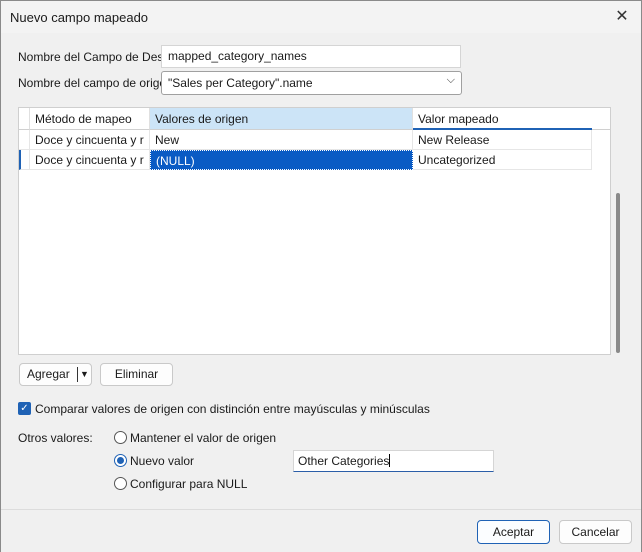 The image size is (642, 552). What do you see at coordinates (240, 83) in the screenshot?
I see `source-field-value: "Sales per Category".name` at bounding box center [240, 83].